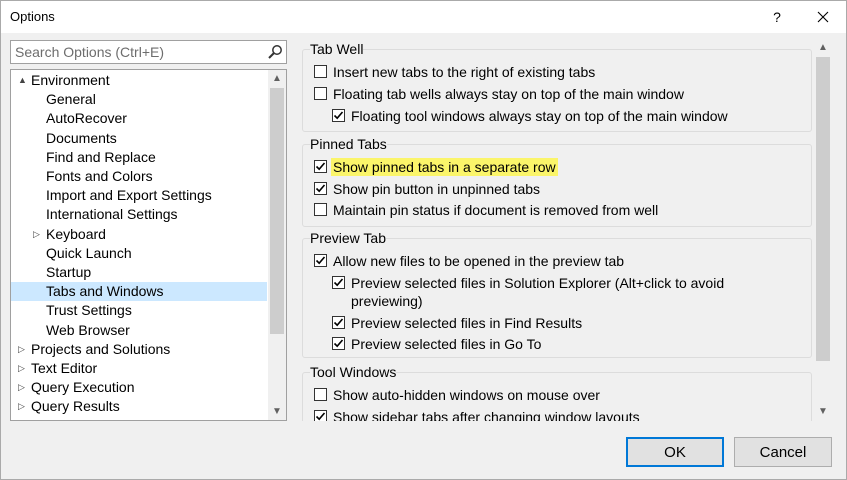 This screenshot has width=847, height=480. I want to click on close-icon, so click(823, 17).